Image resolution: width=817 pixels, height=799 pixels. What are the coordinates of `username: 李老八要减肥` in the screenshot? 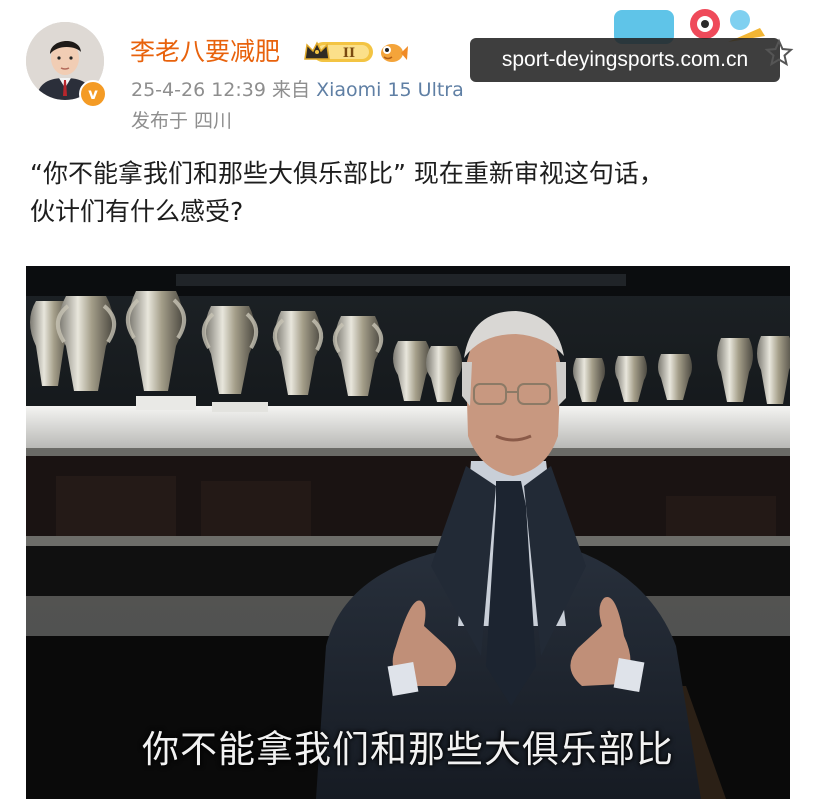 It's located at (205, 52).